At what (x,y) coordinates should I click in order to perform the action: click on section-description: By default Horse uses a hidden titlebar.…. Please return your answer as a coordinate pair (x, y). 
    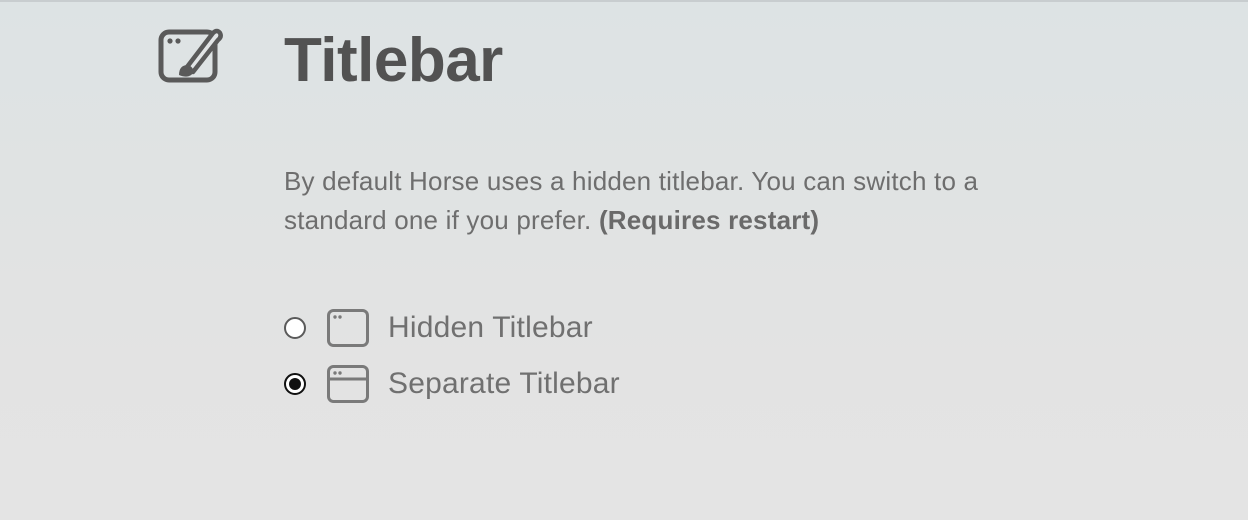
    Looking at the image, I should click on (684, 201).